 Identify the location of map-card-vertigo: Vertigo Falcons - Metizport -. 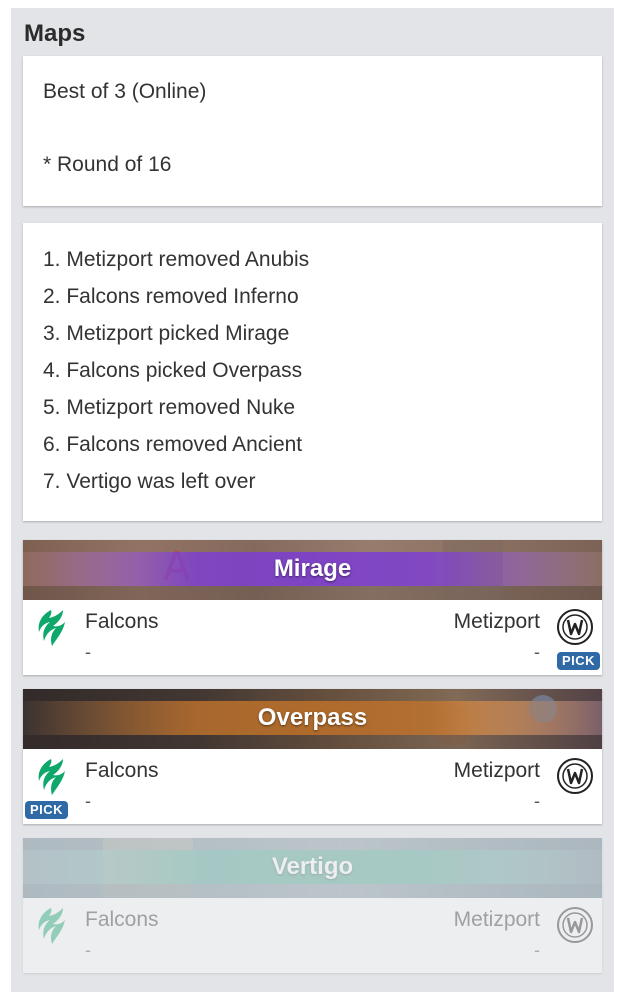
(312, 905).